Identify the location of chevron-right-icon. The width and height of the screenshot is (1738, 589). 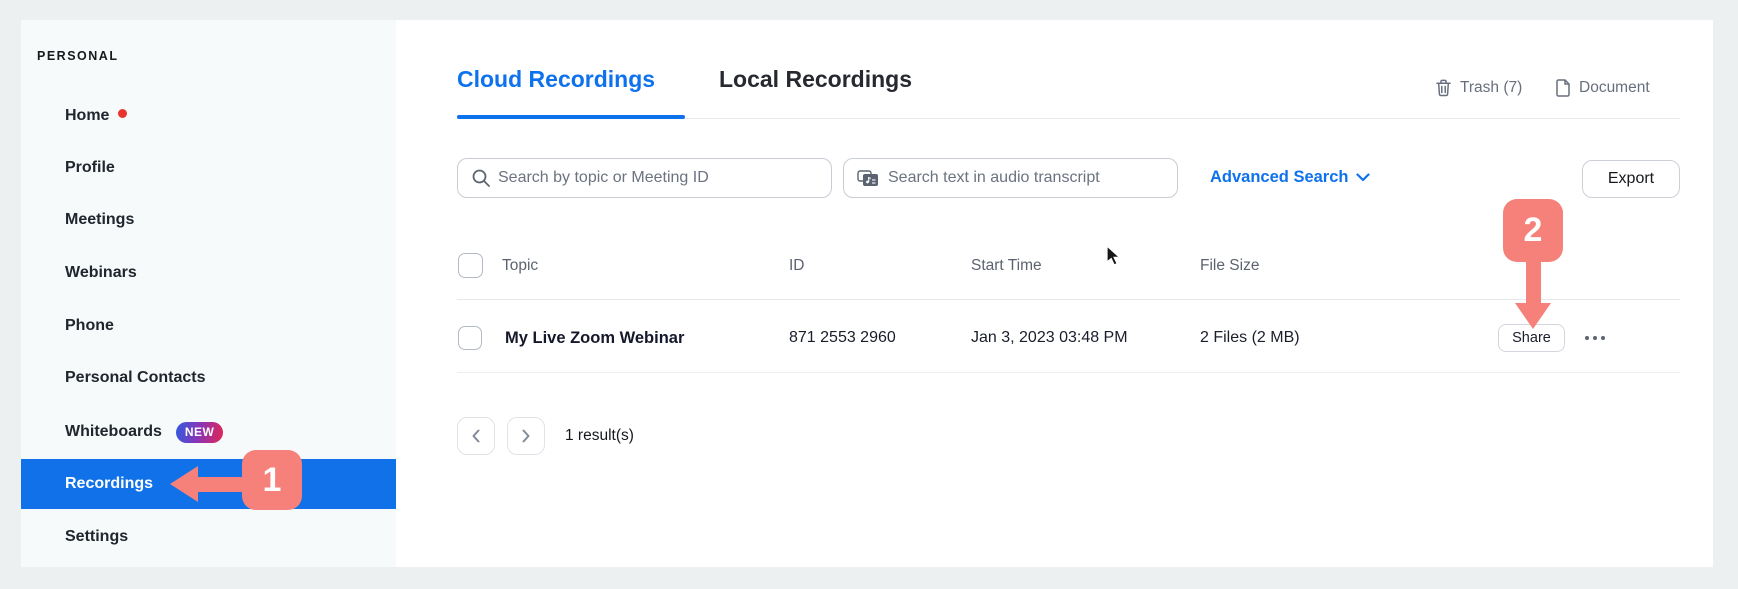
(526, 436).